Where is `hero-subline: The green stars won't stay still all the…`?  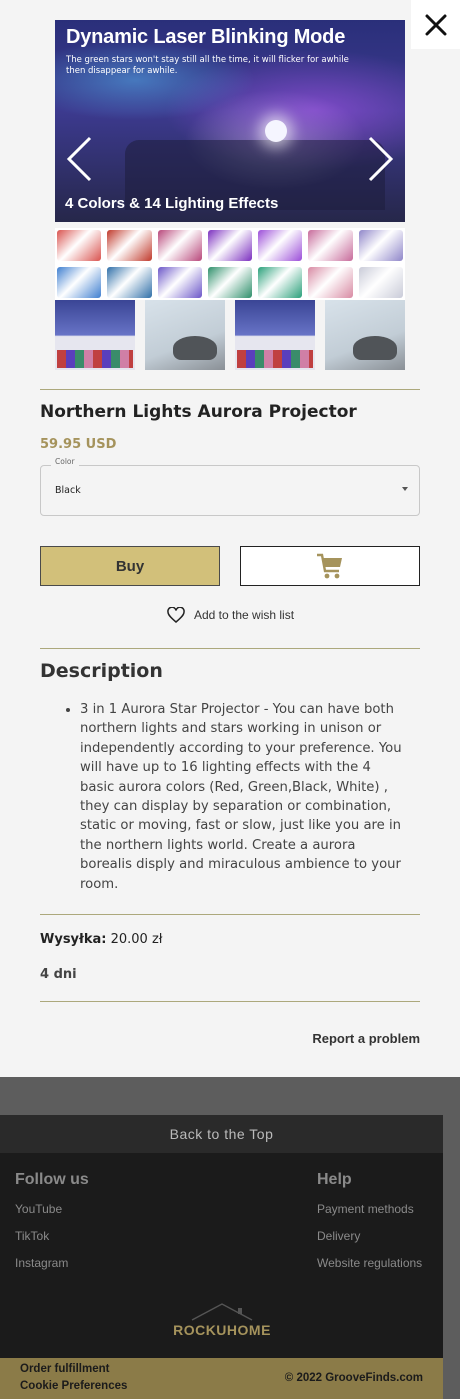
hero-subline: The green stars won't stay still all the… is located at coordinates (207, 65).